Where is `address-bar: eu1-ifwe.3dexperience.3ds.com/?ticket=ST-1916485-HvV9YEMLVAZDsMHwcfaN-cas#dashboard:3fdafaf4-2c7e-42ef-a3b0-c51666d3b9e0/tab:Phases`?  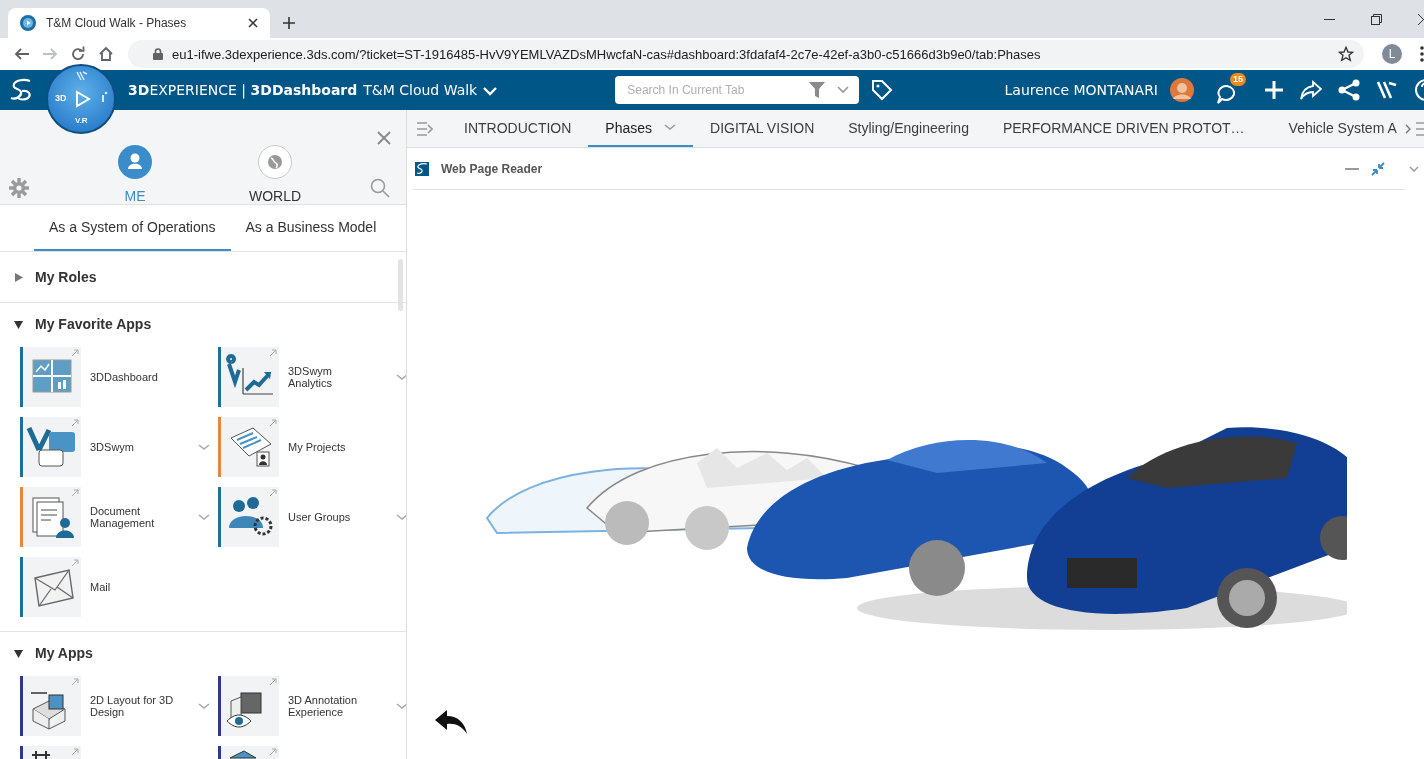 address-bar: eu1-ifwe.3dexperience.3ds.com/?ticket=ST-1916485-HvV9YEMLVAZDsMHwcfaN-cas#dashboard:3fdafaf4-2c7e-42ef-a3b0-c51666d3b9e0/tab:Phases is located at coordinates (746, 54).